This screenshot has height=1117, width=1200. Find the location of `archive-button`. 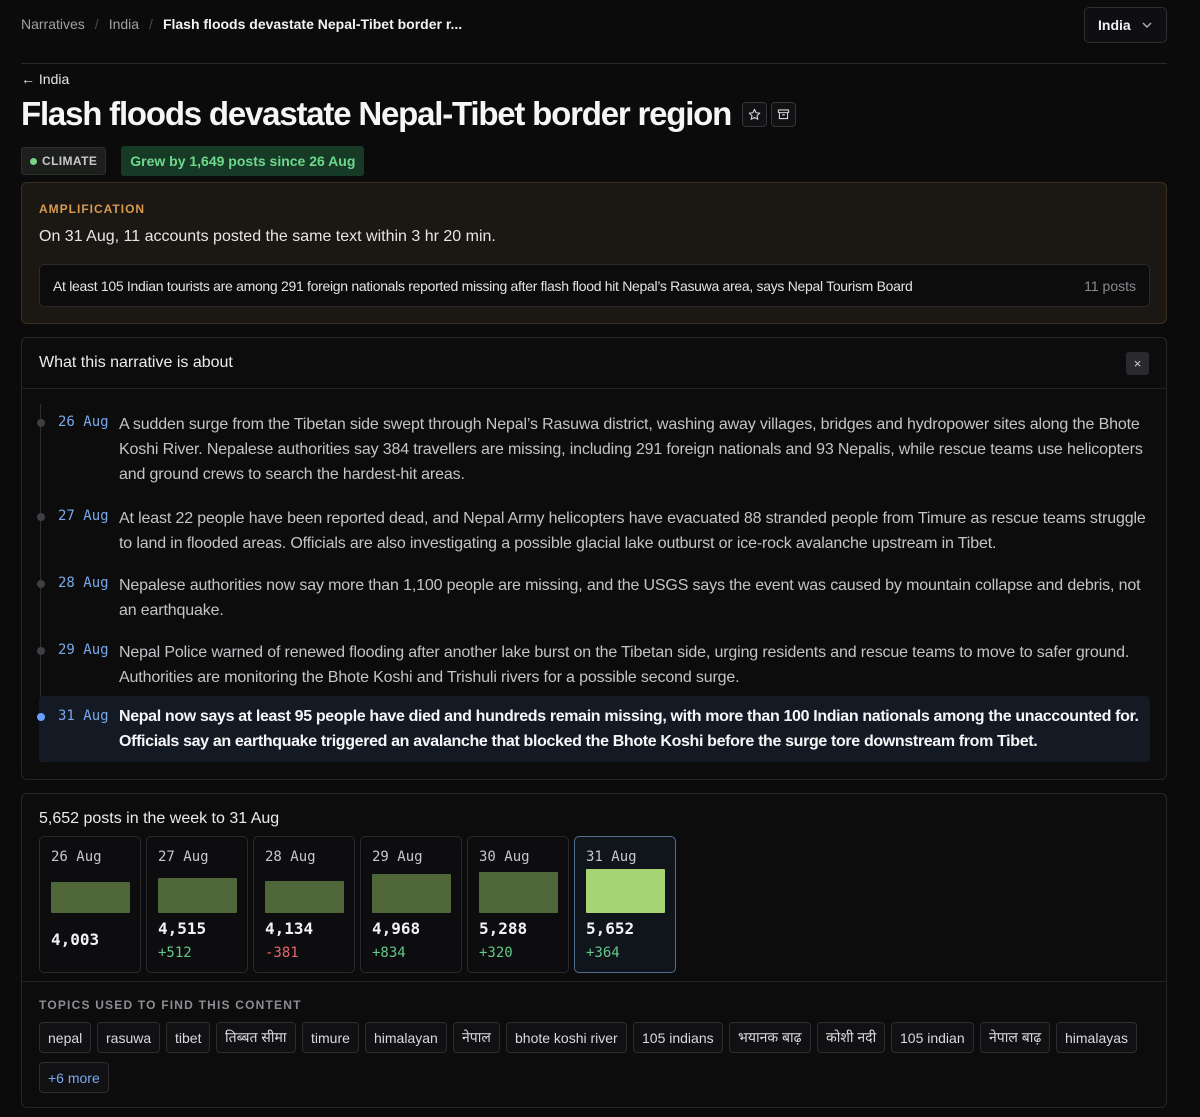

archive-button is located at coordinates (784, 114).